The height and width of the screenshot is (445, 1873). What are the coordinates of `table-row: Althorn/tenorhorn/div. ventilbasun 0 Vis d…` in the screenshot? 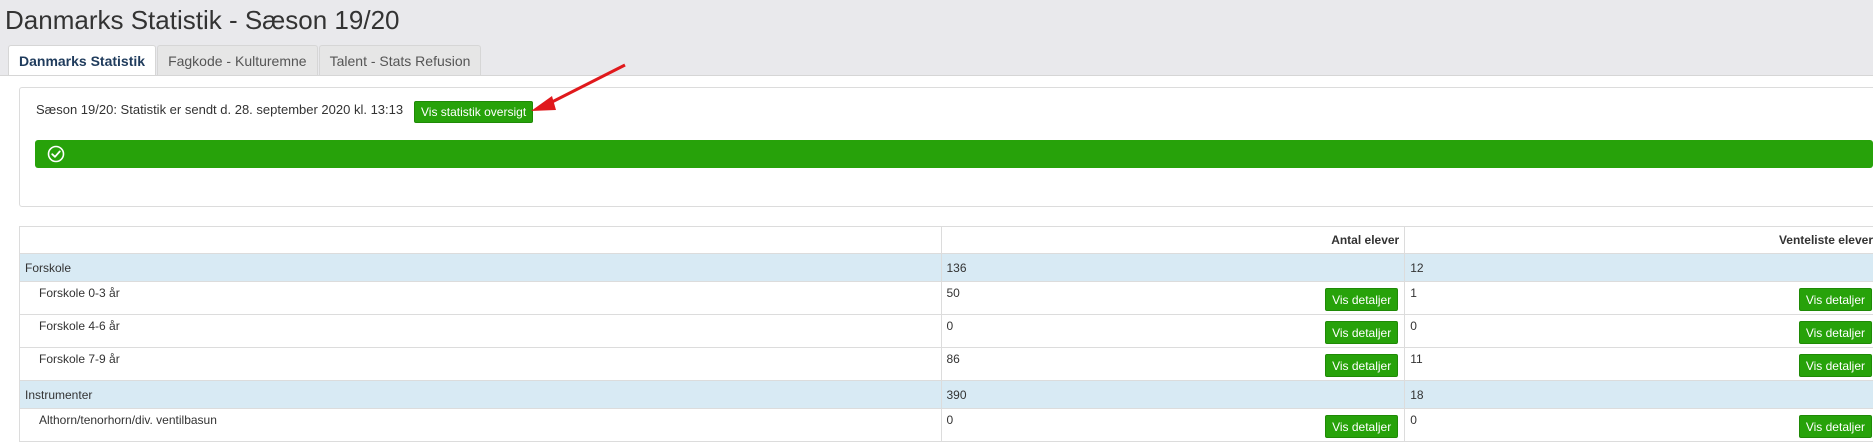 It's located at (946, 425).